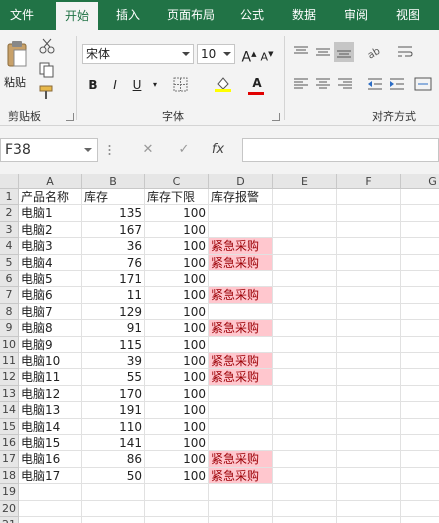 This screenshot has height=523, width=439. What do you see at coordinates (9, 443) in the screenshot?
I see `row-header: 16` at bounding box center [9, 443].